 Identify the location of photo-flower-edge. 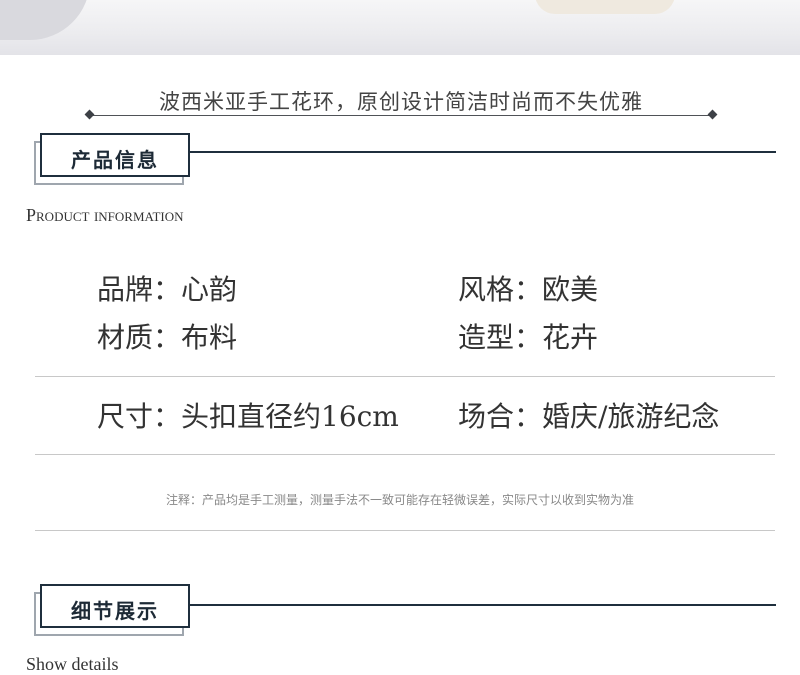
(605, 7).